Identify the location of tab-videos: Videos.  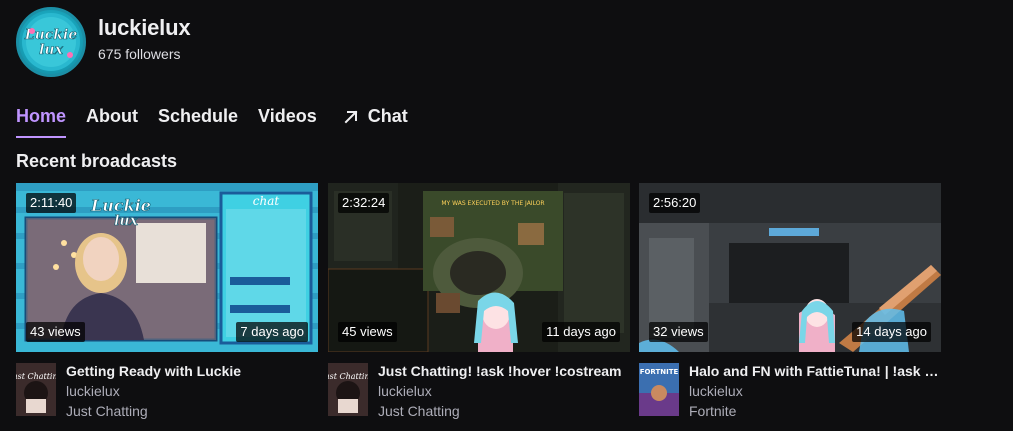
(287, 123).